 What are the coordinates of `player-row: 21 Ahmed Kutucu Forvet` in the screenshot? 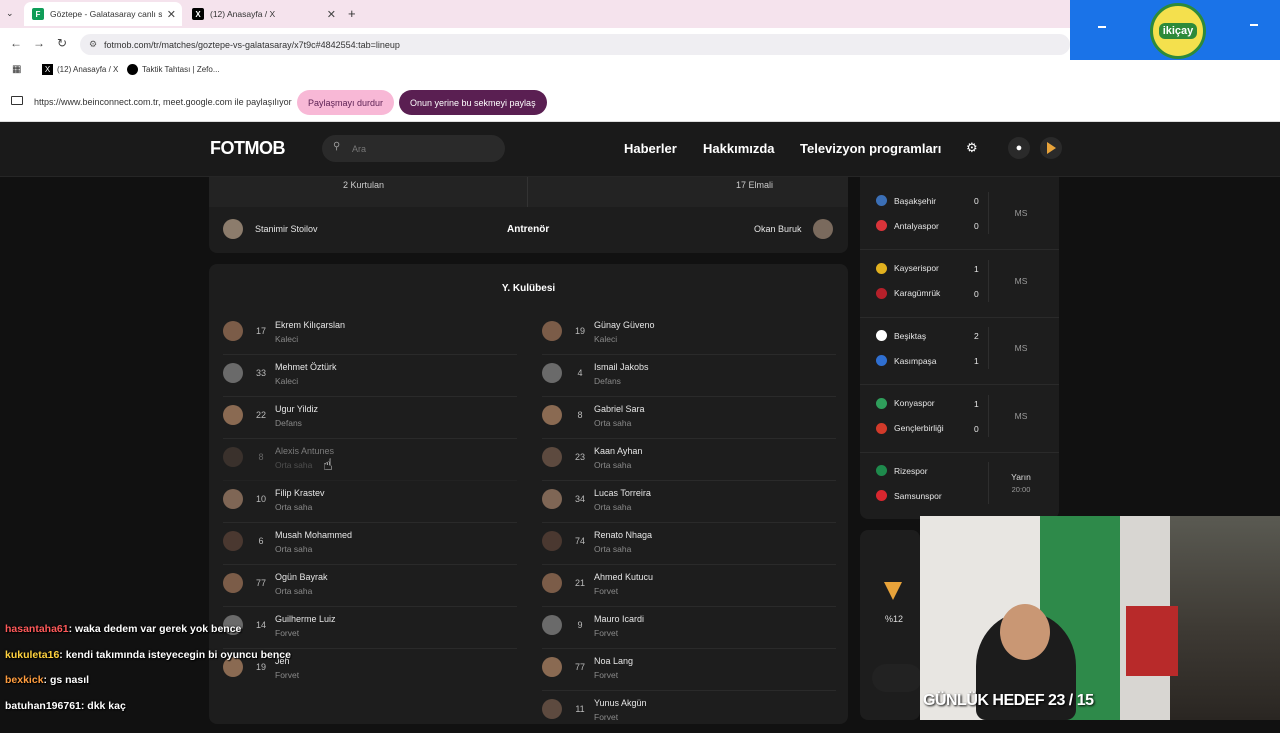 It's located at (689, 587).